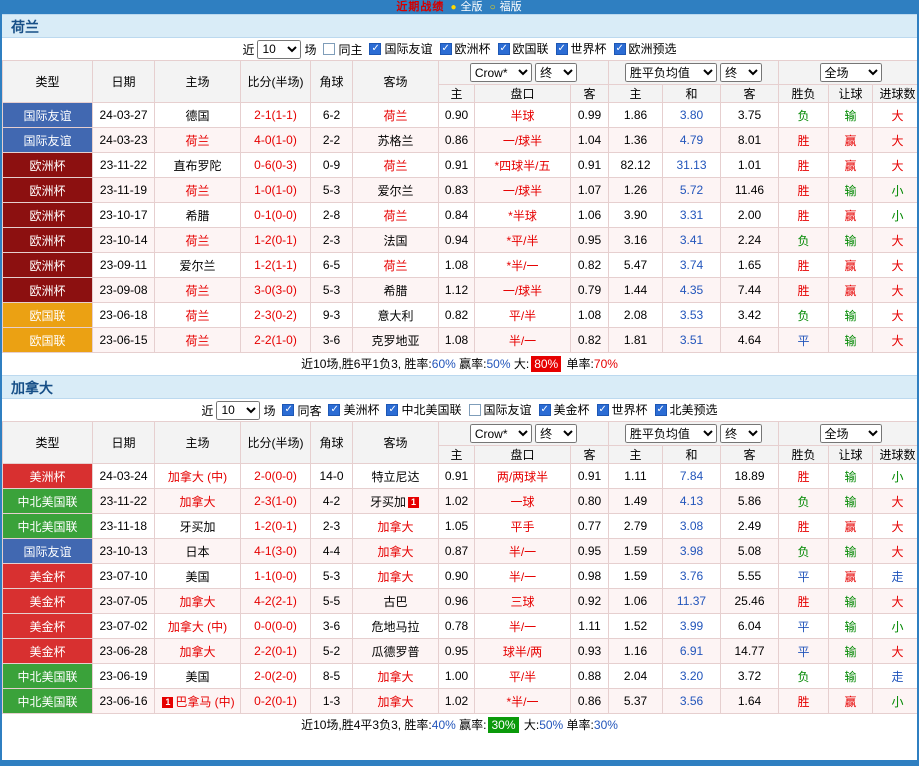  Describe the element at coordinates (635, 340) in the screenshot. I see `avg-home: 1.81` at that location.